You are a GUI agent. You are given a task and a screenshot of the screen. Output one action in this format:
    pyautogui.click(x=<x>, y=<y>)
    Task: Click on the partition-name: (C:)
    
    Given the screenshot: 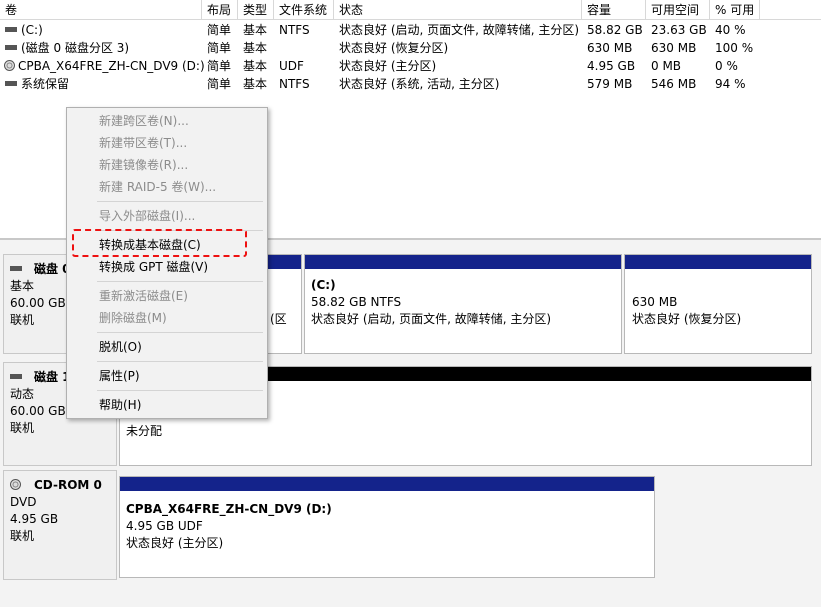 What is the action you would take?
    pyautogui.click(x=323, y=285)
    